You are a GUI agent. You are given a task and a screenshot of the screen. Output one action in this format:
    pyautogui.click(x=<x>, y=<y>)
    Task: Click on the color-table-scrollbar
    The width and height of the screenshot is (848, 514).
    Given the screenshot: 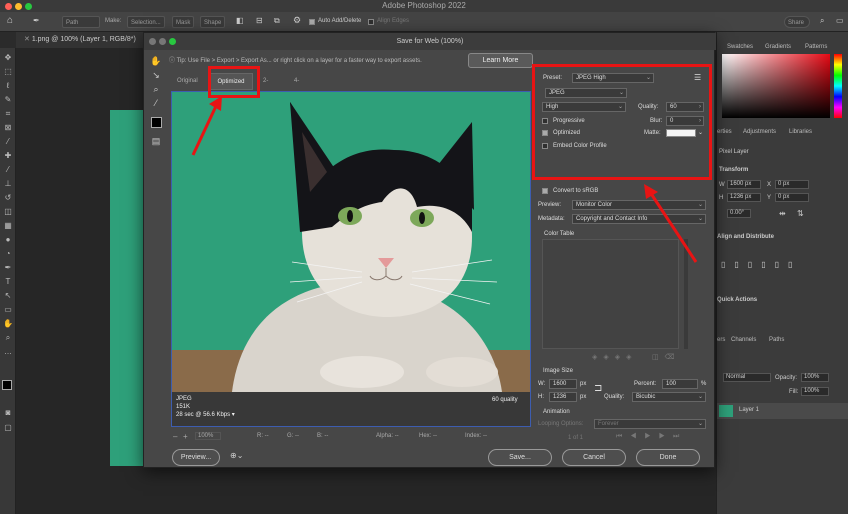 What is the action you would take?
    pyautogui.click(x=686, y=294)
    